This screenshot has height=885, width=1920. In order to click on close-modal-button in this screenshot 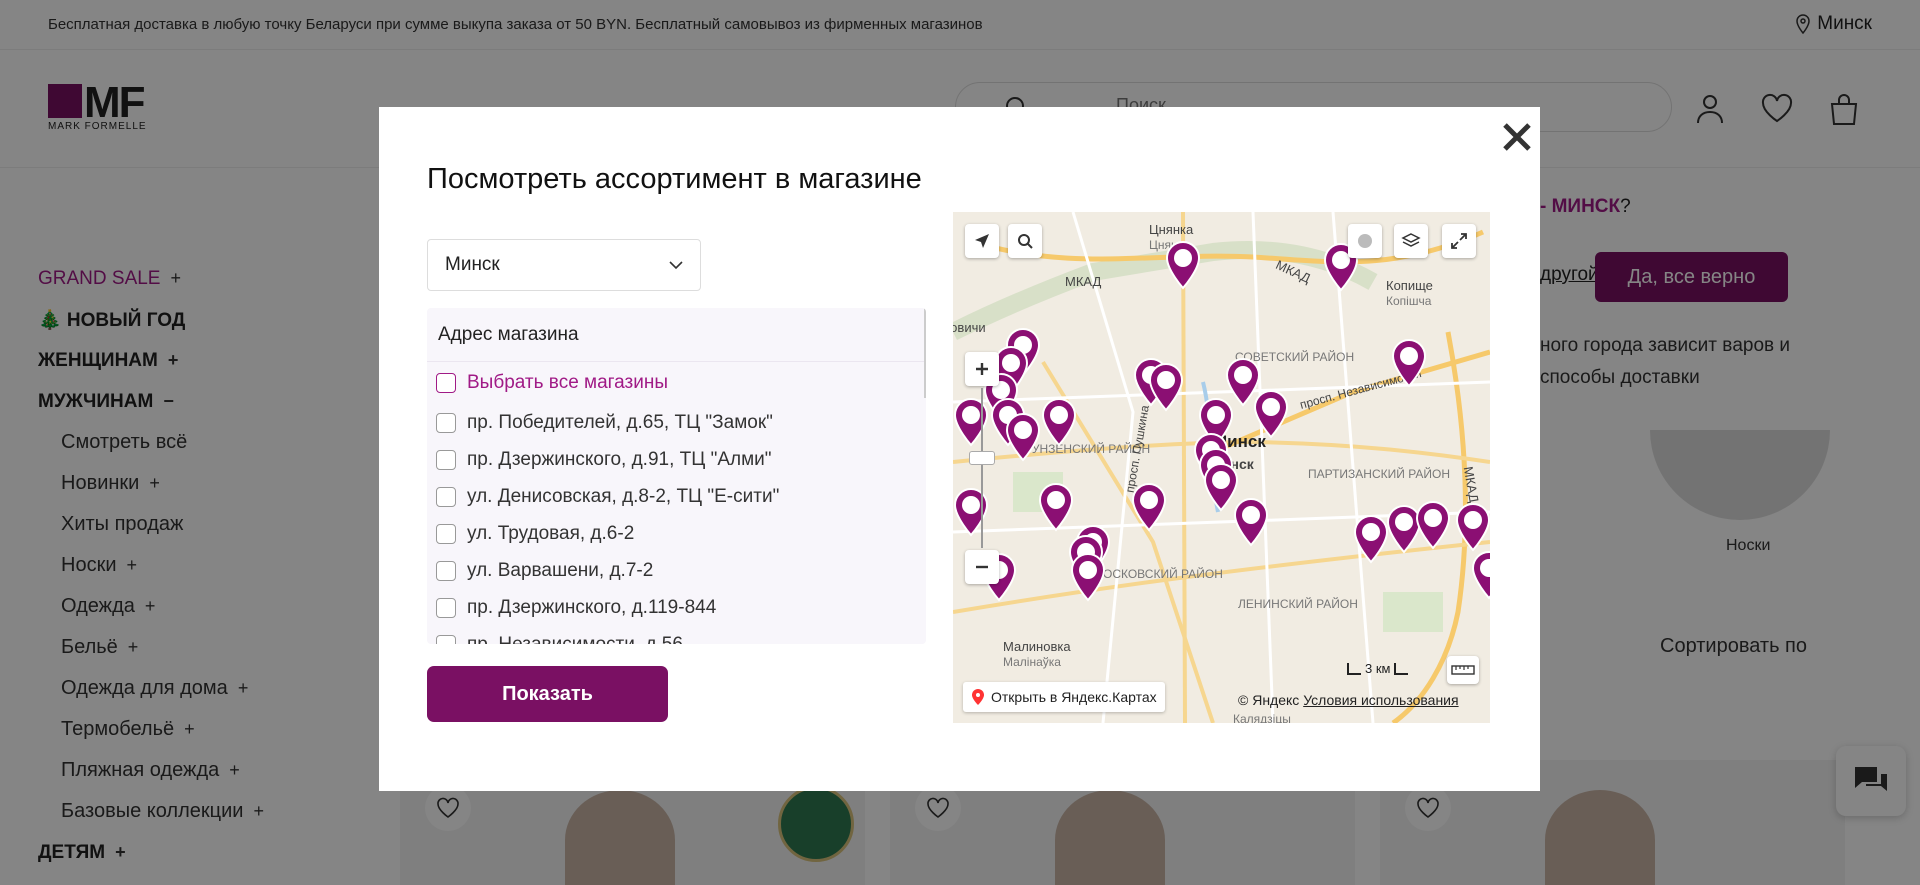, I will do `click(1517, 137)`.